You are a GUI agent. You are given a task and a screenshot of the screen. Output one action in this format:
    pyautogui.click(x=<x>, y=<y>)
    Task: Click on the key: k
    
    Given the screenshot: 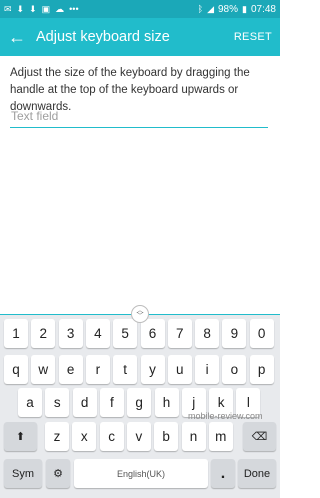 What is the action you would take?
    pyautogui.click(x=221, y=402)
    